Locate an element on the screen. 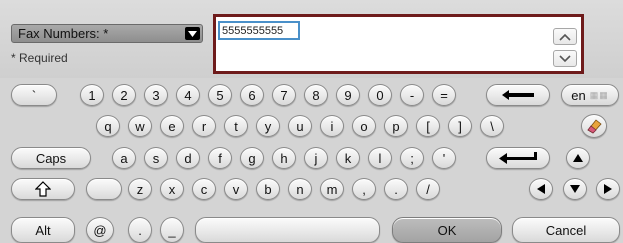 This screenshot has height=243, width=623. key-q: q is located at coordinates (108, 126).